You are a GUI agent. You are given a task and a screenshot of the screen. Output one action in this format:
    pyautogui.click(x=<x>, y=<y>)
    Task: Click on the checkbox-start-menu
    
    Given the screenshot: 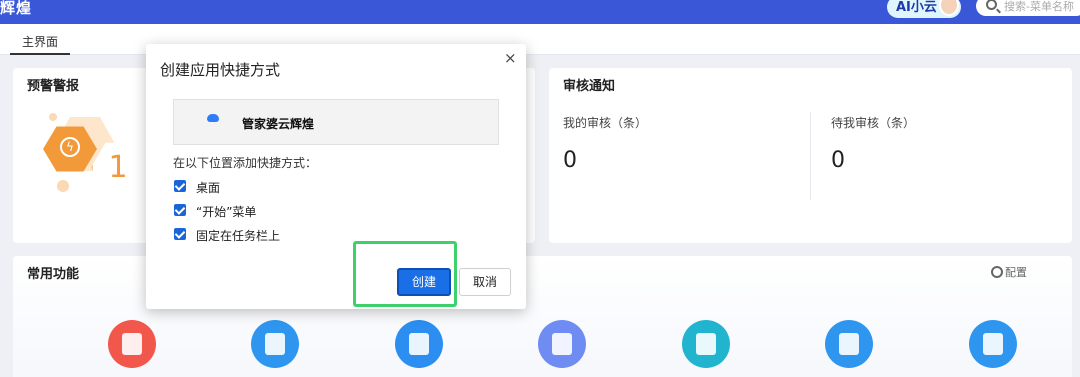 What is the action you would take?
    pyautogui.click(x=180, y=210)
    